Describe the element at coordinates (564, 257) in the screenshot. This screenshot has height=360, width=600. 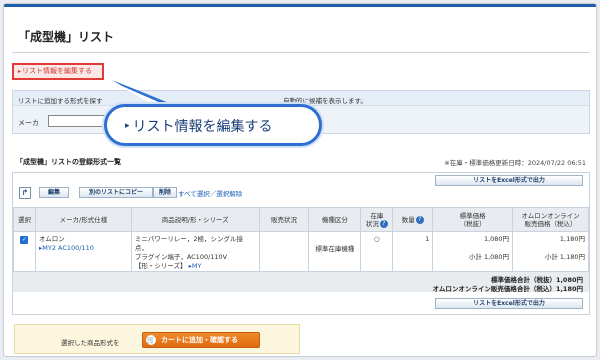
I see `row-online-subtotal: 小計 1,180円` at that location.